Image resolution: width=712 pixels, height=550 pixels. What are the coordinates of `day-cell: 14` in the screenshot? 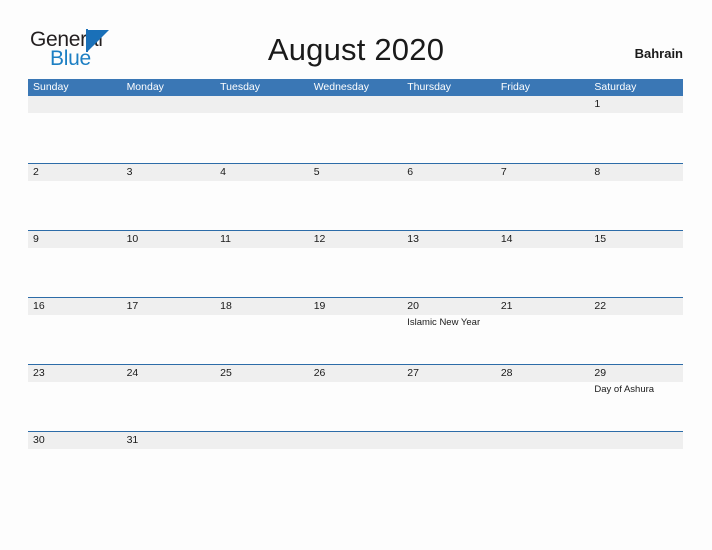 It's located at (543, 239).